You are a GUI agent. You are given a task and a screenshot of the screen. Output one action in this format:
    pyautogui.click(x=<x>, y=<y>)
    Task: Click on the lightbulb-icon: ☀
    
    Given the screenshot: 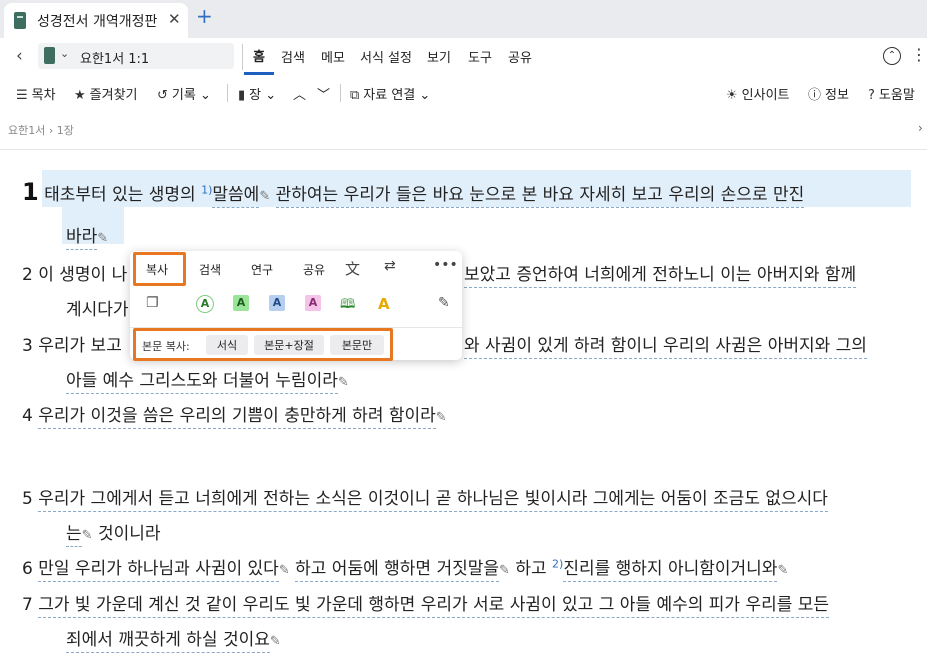 What is the action you would take?
    pyautogui.click(x=732, y=95)
    